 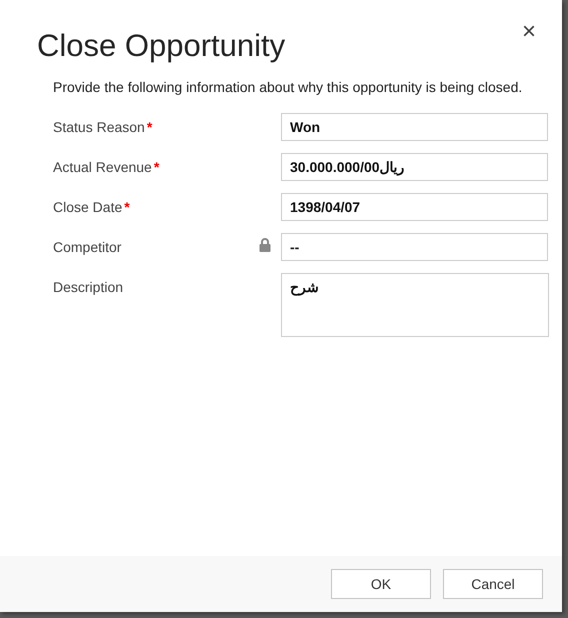 What do you see at coordinates (87, 247) in the screenshot?
I see `field-label: Competitor` at bounding box center [87, 247].